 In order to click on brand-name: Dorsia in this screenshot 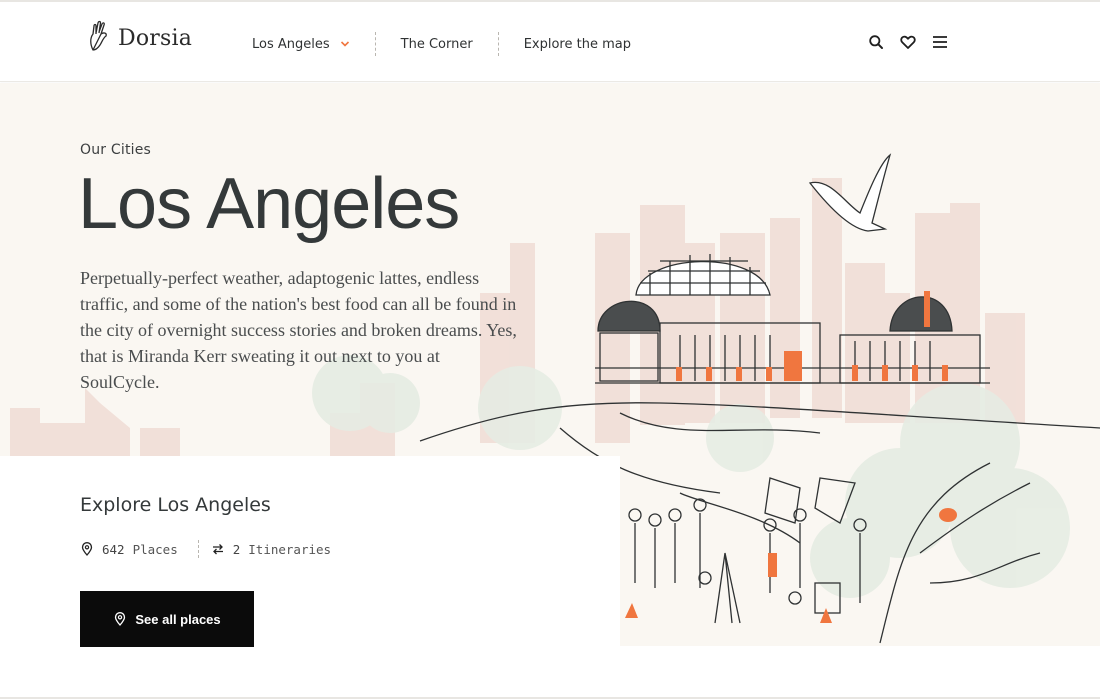, I will do `click(155, 38)`.